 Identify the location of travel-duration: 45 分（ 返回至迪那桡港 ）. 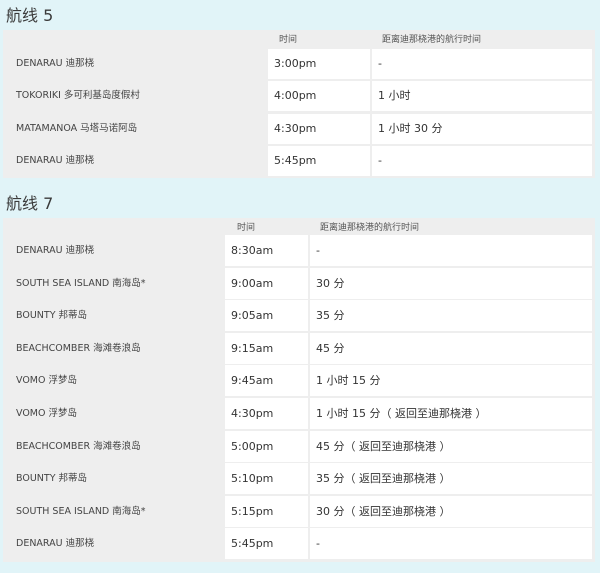
(451, 446).